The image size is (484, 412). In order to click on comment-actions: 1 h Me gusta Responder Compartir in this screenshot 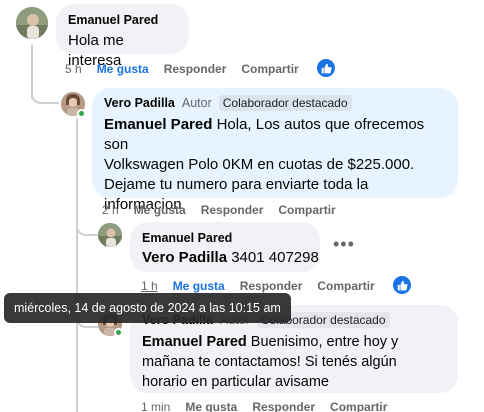, I will do `click(258, 286)`.